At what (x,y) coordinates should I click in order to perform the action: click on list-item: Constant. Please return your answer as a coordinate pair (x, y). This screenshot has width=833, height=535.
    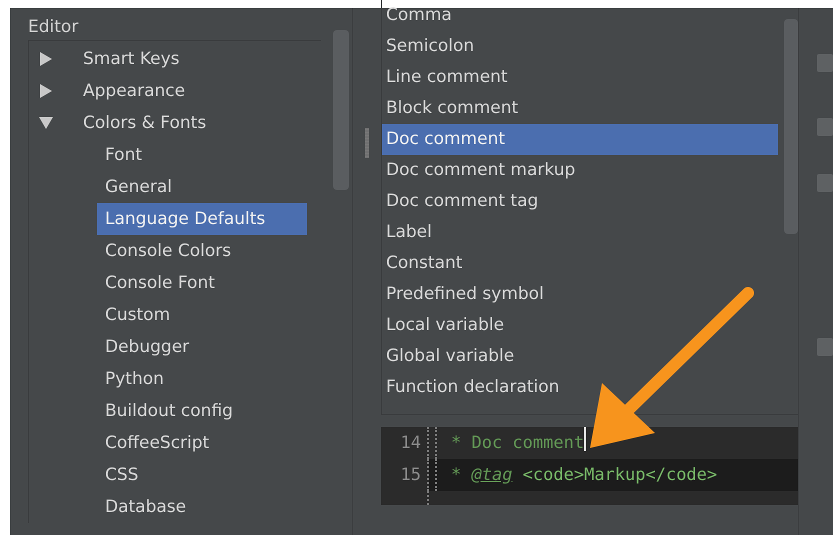
    Looking at the image, I should click on (580, 263).